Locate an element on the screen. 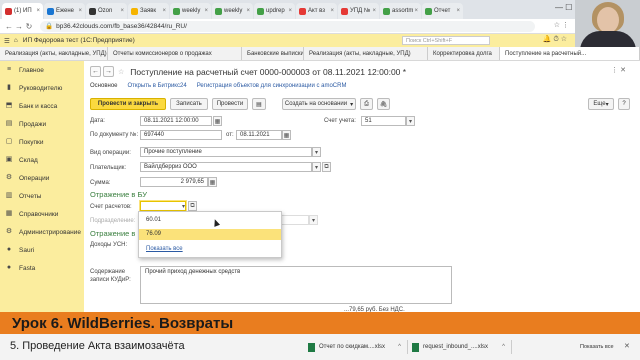 Image resolution: width=640 pixels, height=360 pixels. operation-dropdown-icon: ▾ is located at coordinates (316, 152).